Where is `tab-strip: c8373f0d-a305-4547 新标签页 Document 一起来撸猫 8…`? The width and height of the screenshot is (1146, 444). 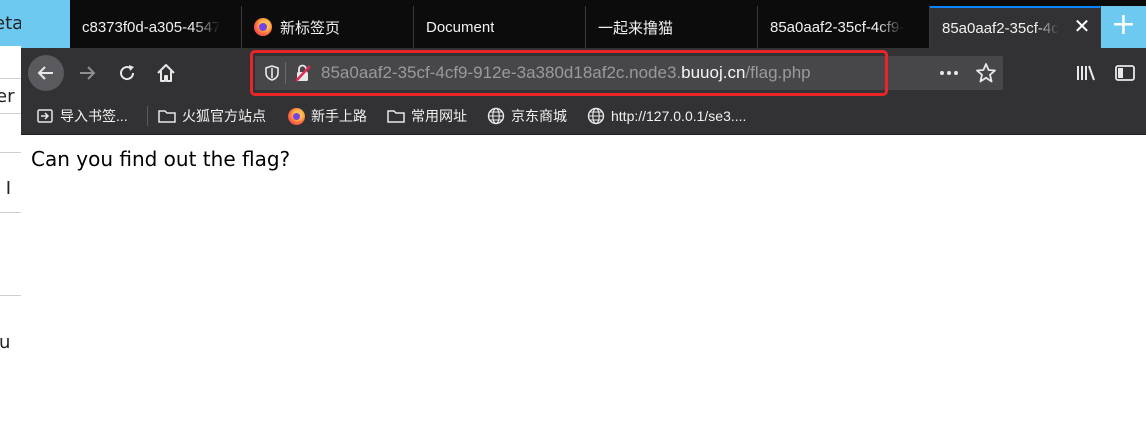
tab-strip: c8373f0d-a305-4547 新标签页 Document 一起来撸猫 8… is located at coordinates (583, 24).